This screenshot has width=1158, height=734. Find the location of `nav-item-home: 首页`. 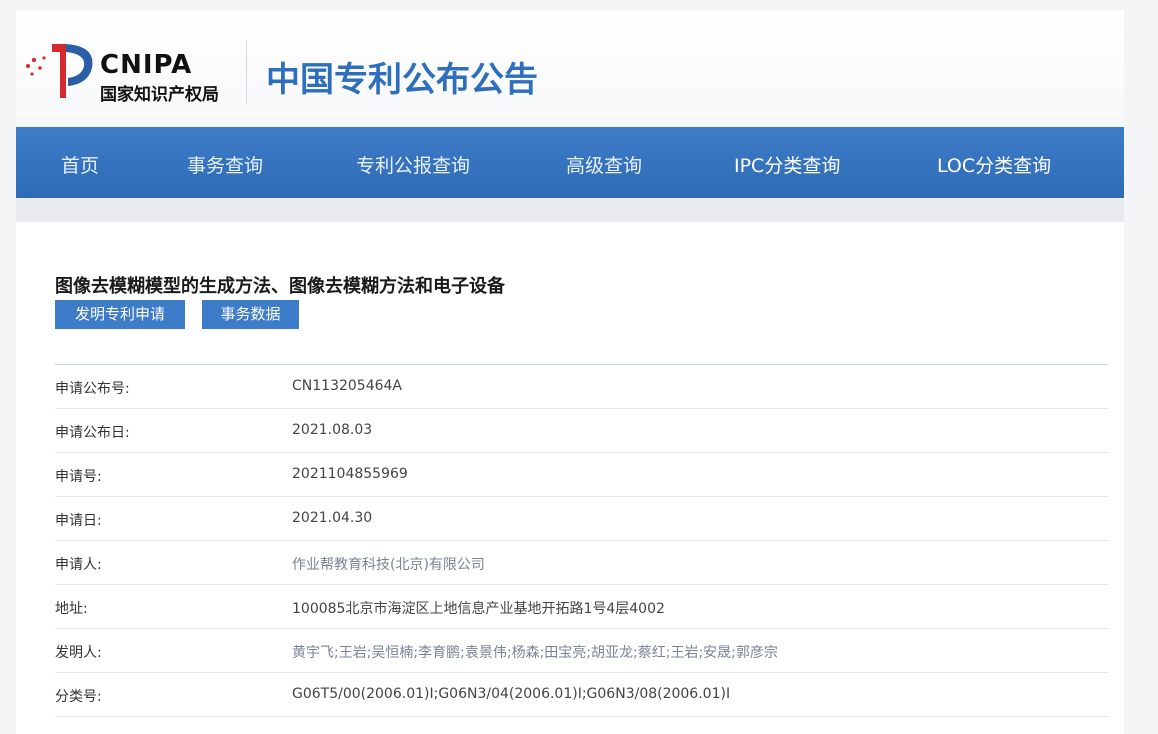

nav-item-home: 首页 is located at coordinates (80, 164).